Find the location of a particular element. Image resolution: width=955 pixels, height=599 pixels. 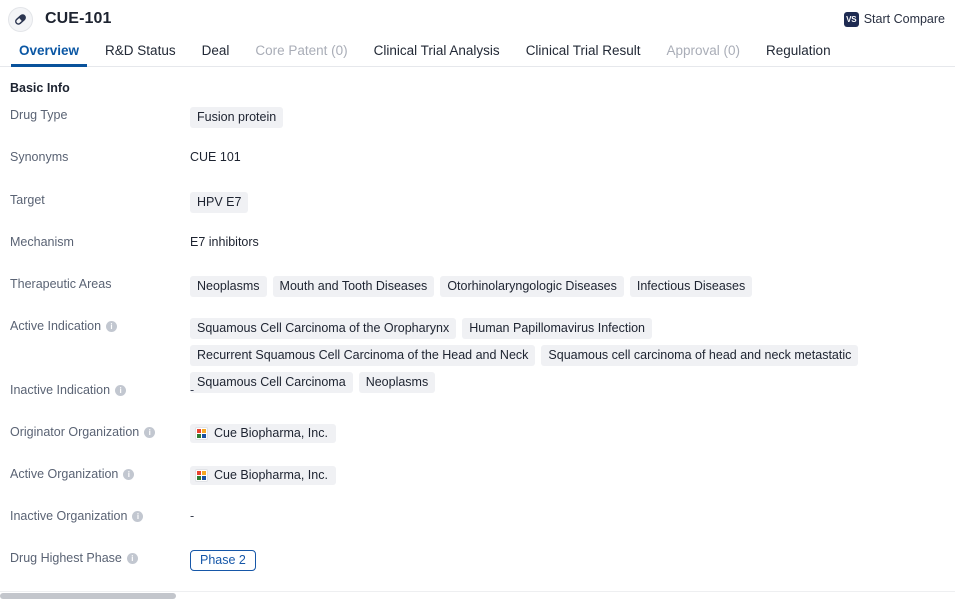

field-row-drug-highest-phase: Drug Highest Phase i Phase 2 is located at coordinates (477, 571).